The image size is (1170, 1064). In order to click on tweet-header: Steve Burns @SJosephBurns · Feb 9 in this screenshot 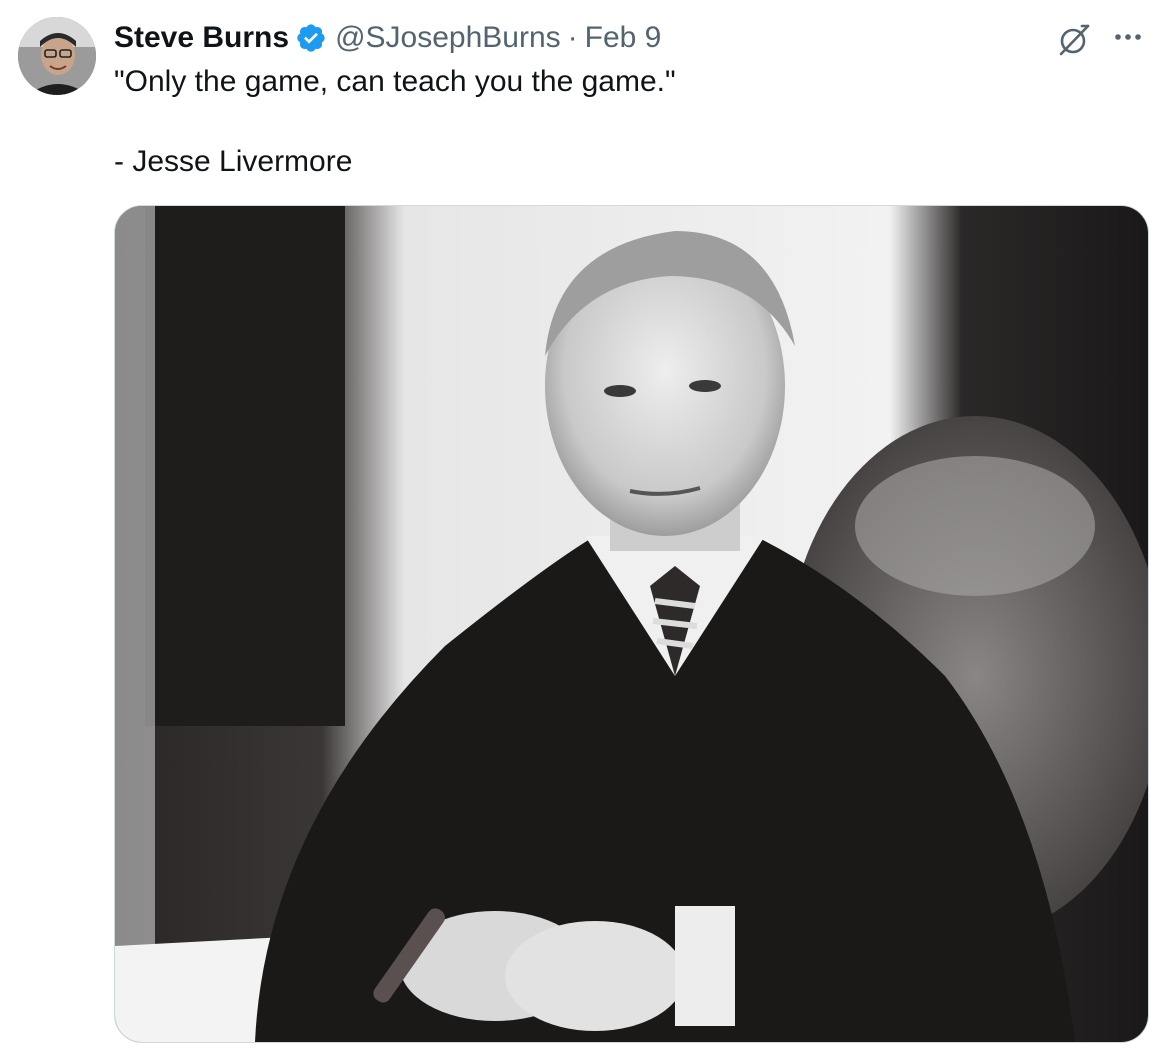, I will do `click(387, 38)`.